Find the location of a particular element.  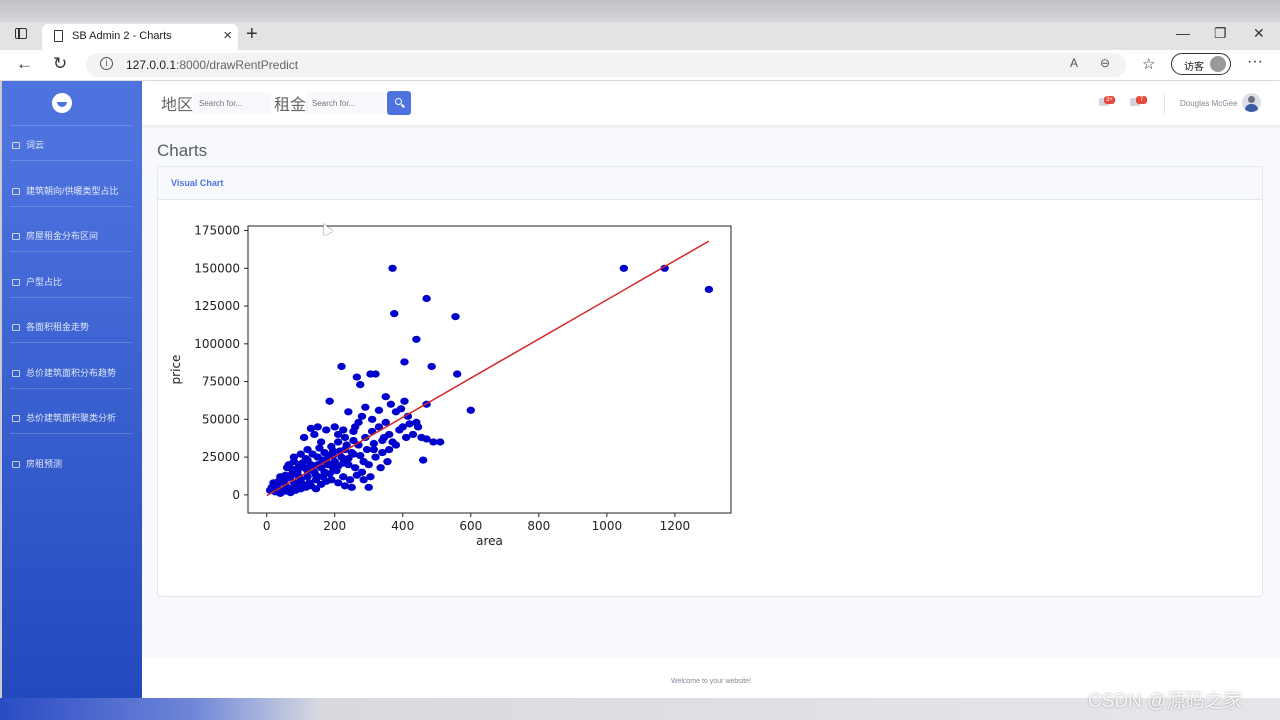

sidebar-item-layout-share: 户型占比 is located at coordinates (37, 281).